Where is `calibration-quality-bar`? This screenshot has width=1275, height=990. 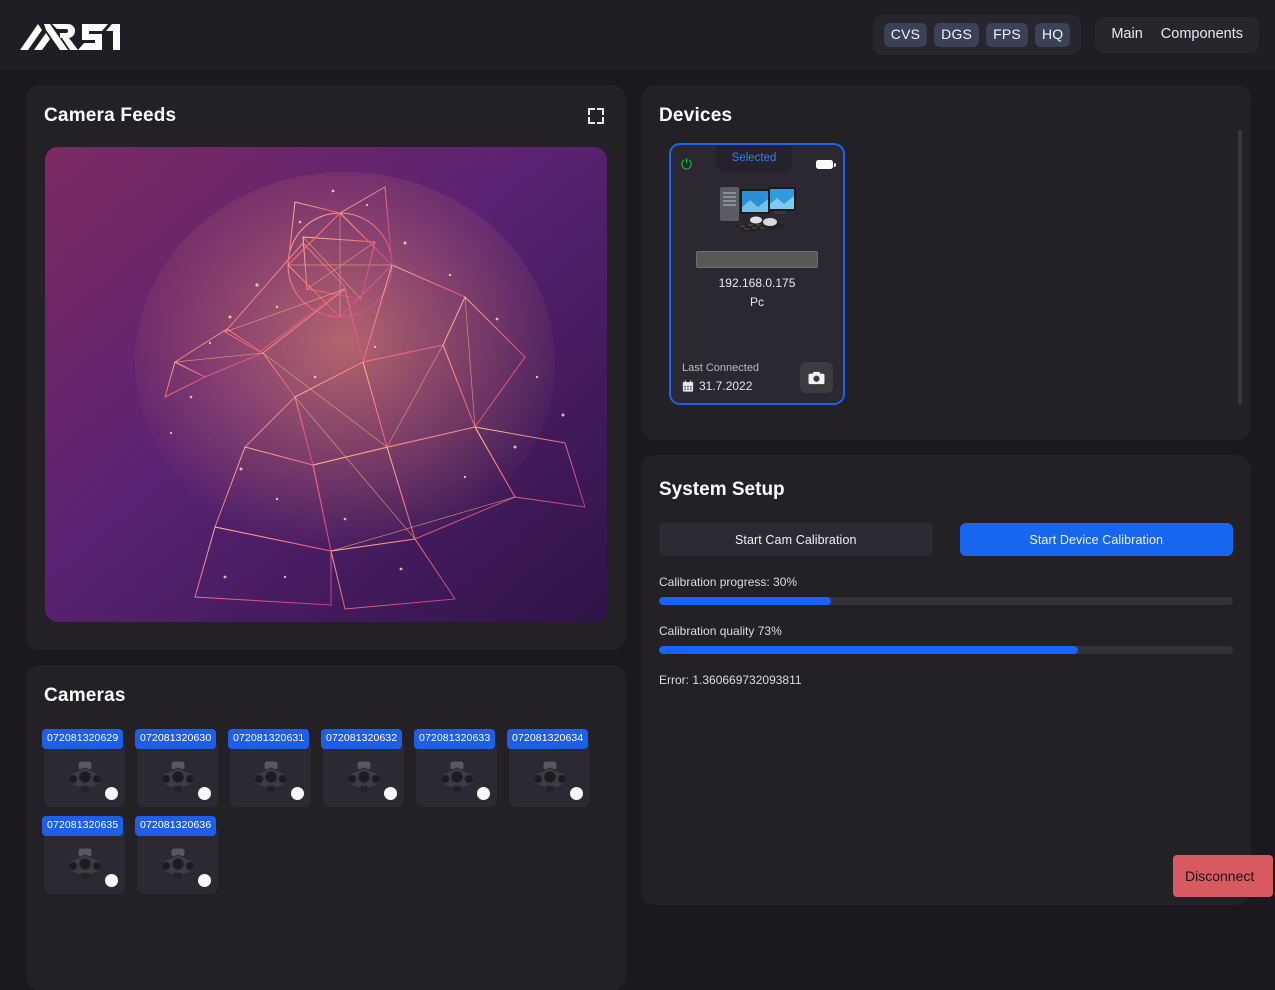
calibration-quality-bar is located at coordinates (946, 650).